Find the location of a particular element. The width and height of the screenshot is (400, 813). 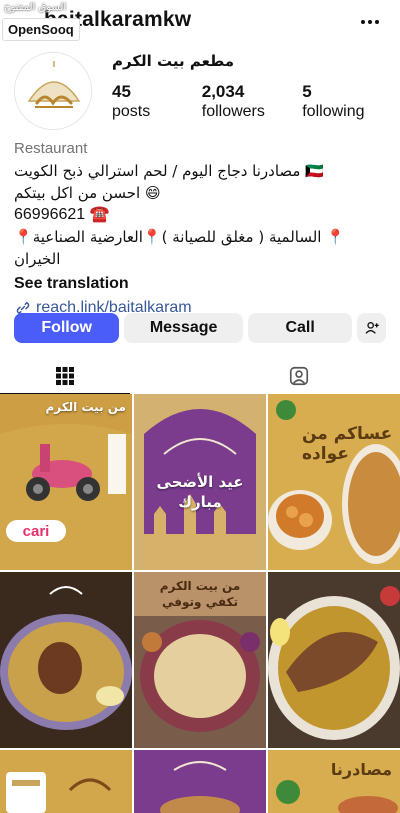

tab-posts-grid is located at coordinates (65, 376).